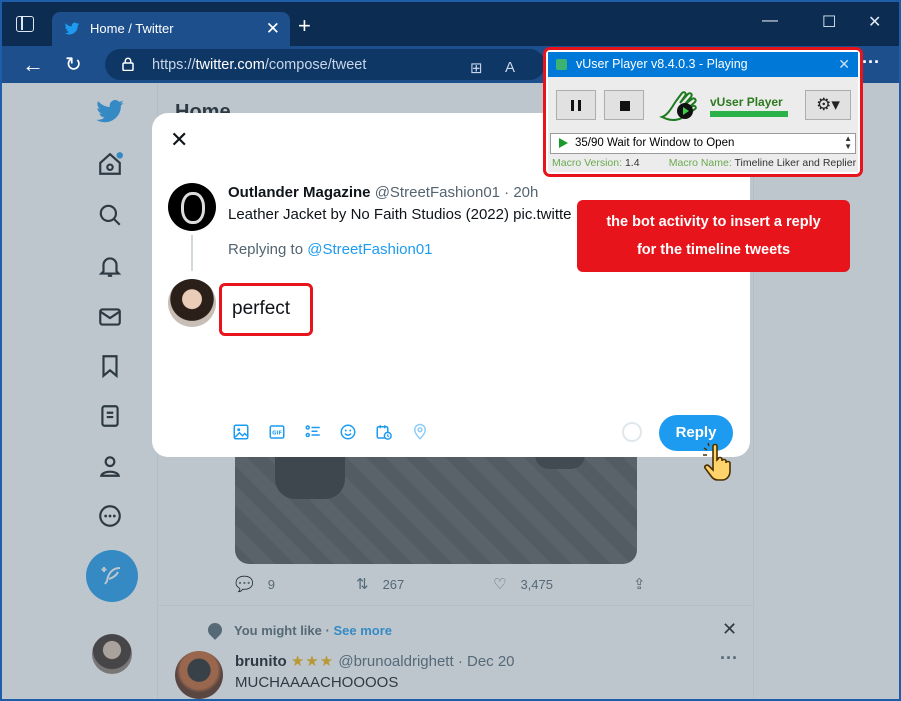 This screenshot has height=701, width=901. What do you see at coordinates (192, 207) in the screenshot?
I see `original-author-avatar` at bounding box center [192, 207].